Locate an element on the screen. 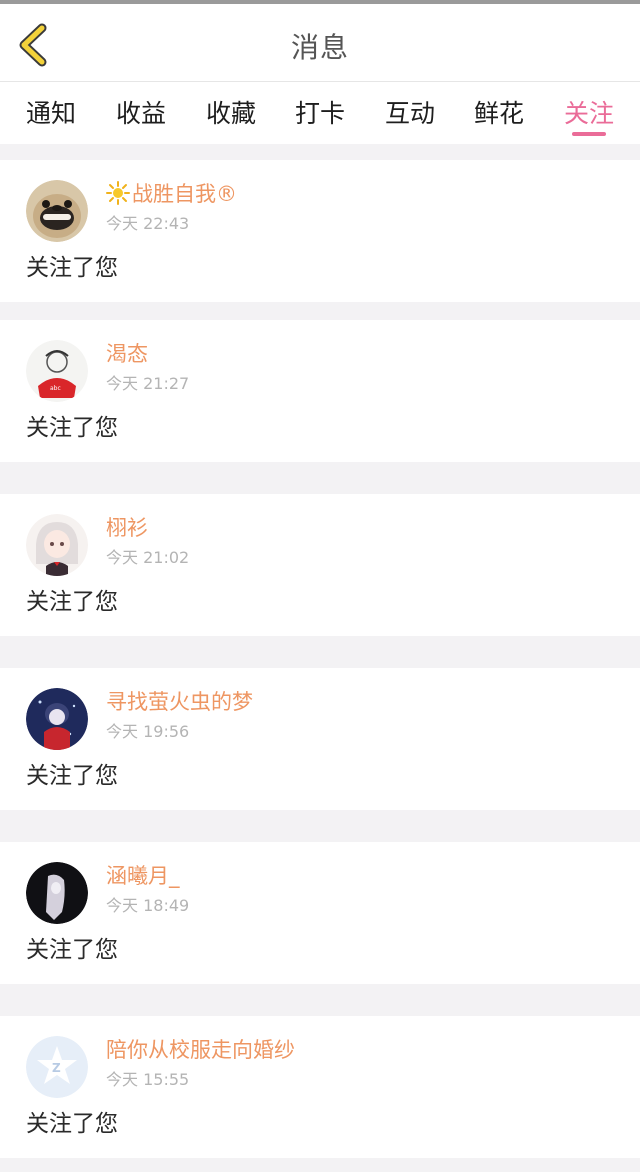 Image resolution: width=640 pixels, height=1172 pixels. list-item: 栩衫 今天 21:02 关注了您 is located at coordinates (320, 565).